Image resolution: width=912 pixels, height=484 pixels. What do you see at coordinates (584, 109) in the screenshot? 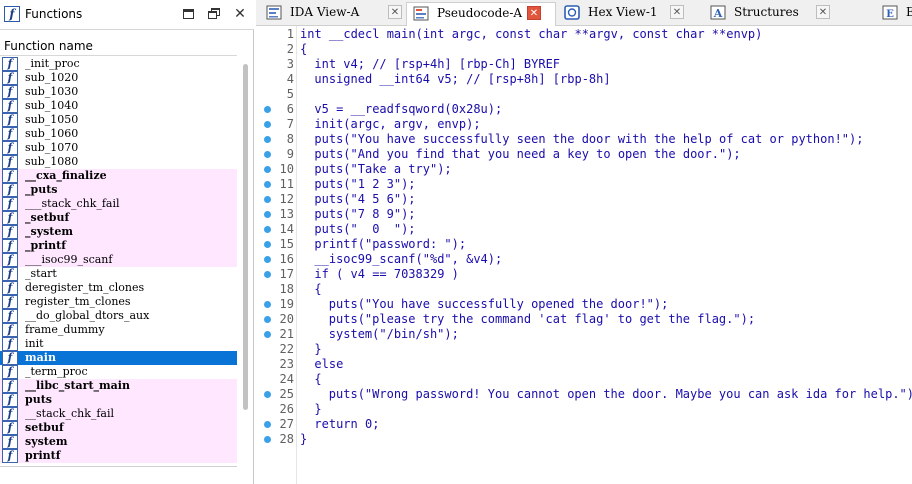
I see `code-line: 6 v5 = __readfsqword(0x28u);` at bounding box center [584, 109].